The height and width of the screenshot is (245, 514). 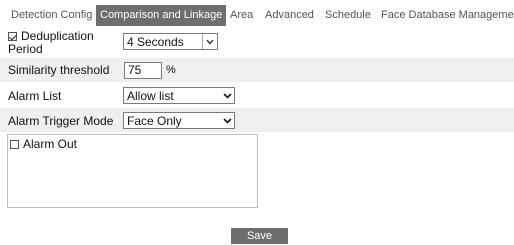 I want to click on dedup-period-select: 4 Seconds, so click(x=170, y=41).